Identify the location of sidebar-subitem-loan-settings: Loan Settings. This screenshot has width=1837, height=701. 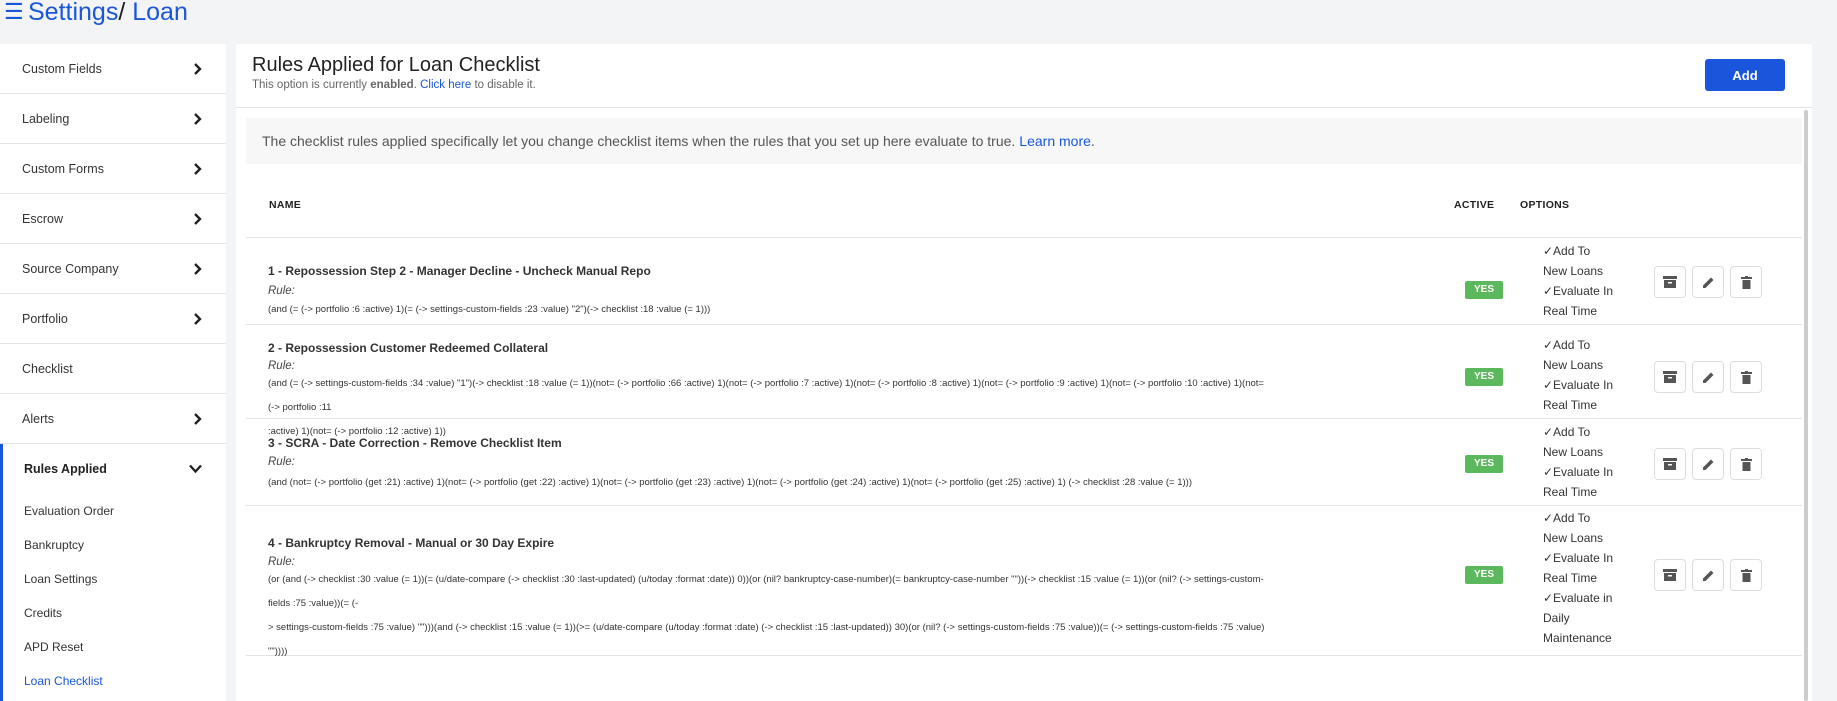
(114, 579).